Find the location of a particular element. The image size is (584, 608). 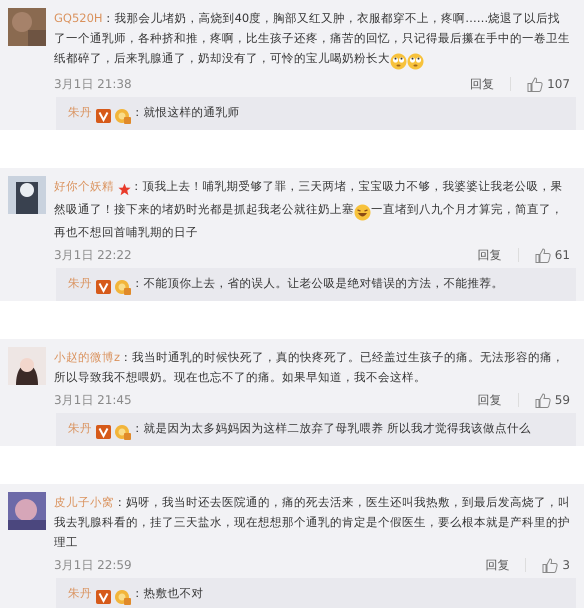

reply-text: ：就恨这样的通乳师 is located at coordinates (185, 112).